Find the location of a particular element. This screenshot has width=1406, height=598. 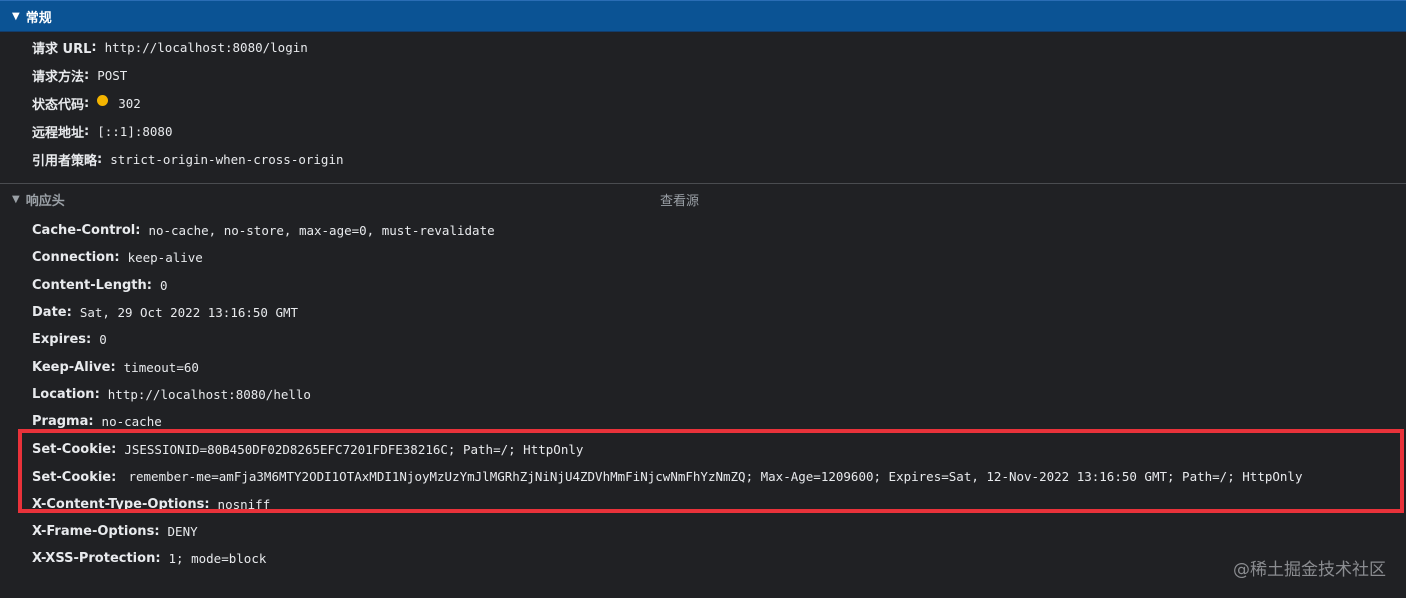

header-row: Expires: 0 is located at coordinates (69, 340).